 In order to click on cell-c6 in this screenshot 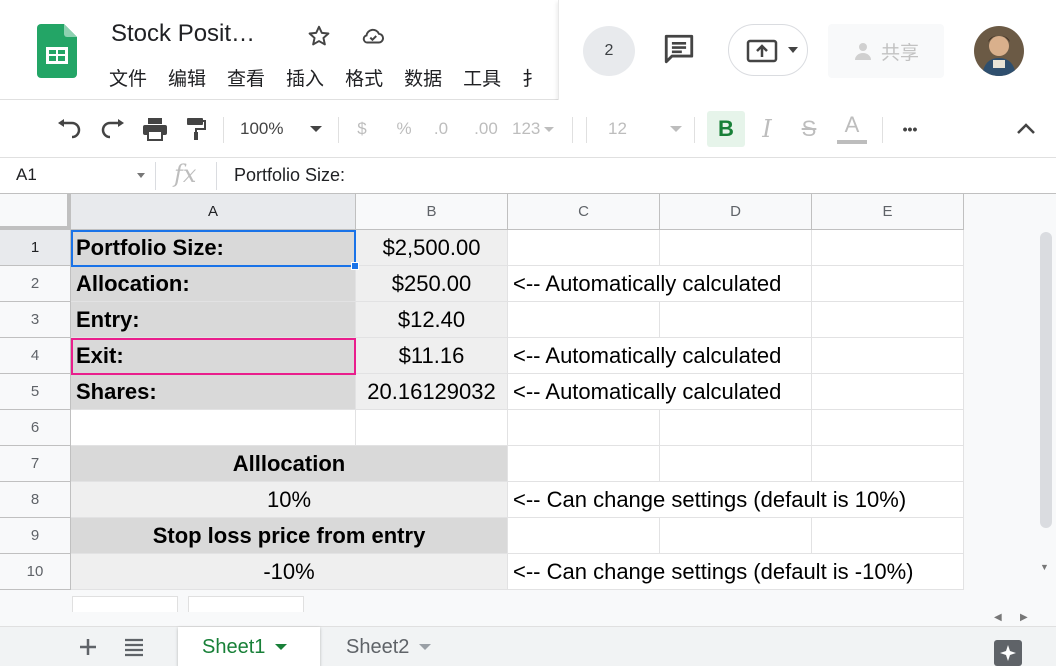, I will do `click(584, 428)`.